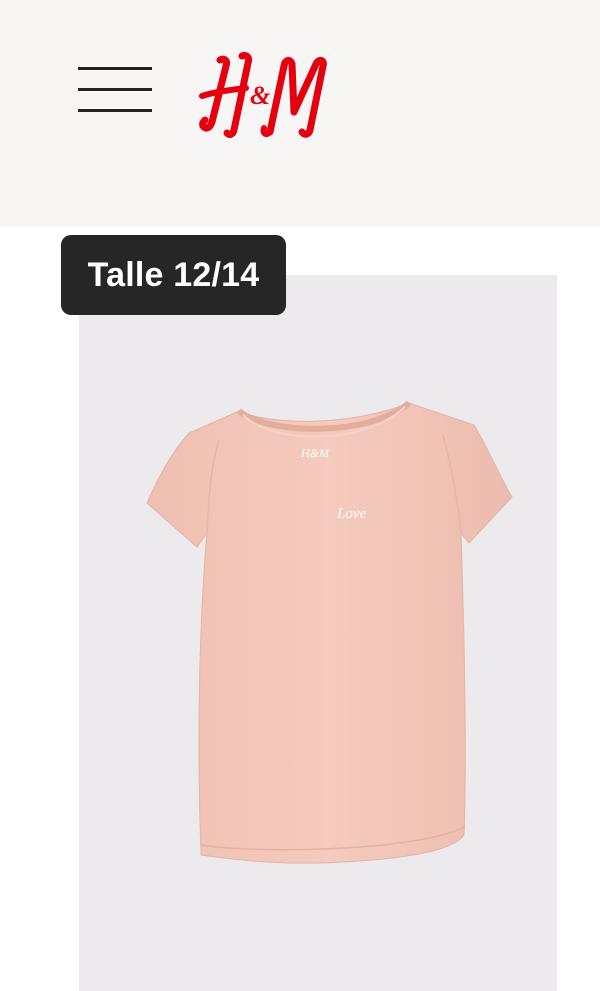 Image resolution: width=600 pixels, height=991 pixels. I want to click on ampersand: &, so click(260, 95).